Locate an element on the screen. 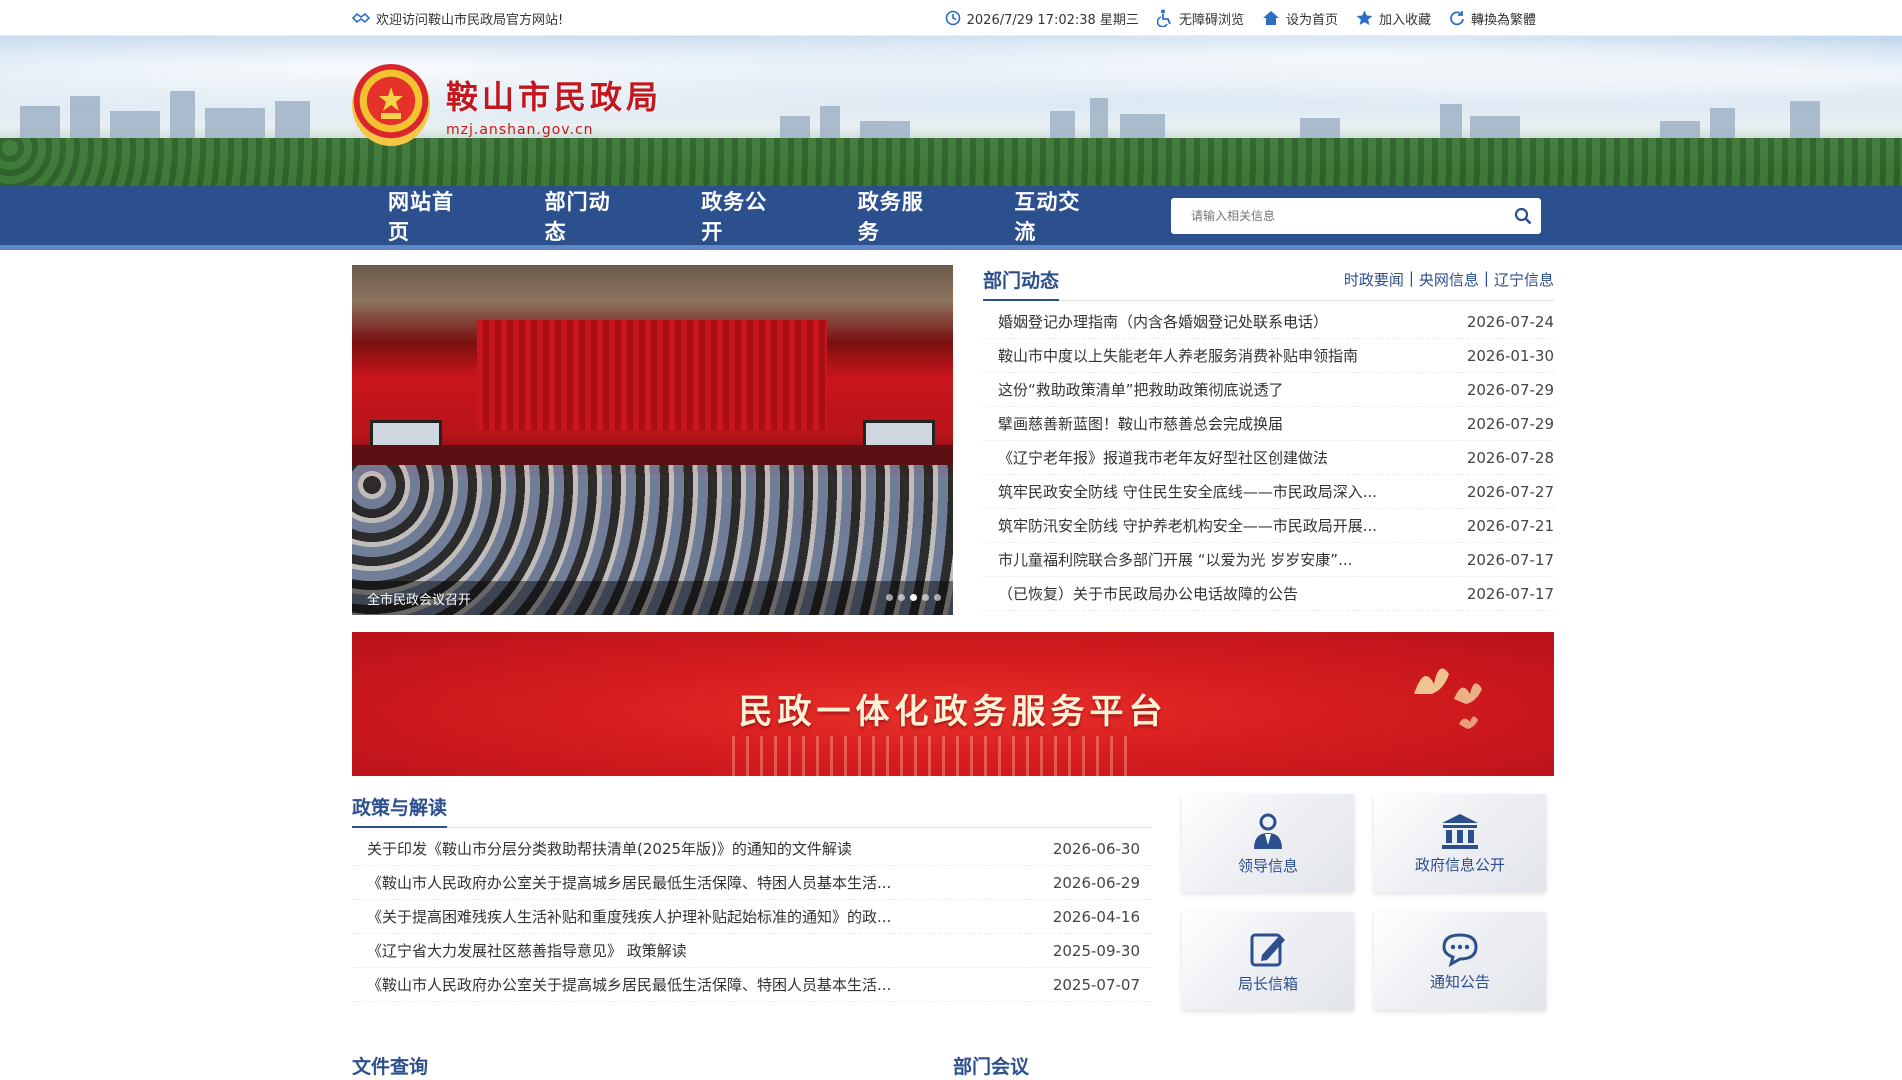 This screenshot has height=1080, width=1902. list-item: 擘画慈善新蓝图！鞍山市慈善总会完成换届 2026-07-29 is located at coordinates (1268, 424).